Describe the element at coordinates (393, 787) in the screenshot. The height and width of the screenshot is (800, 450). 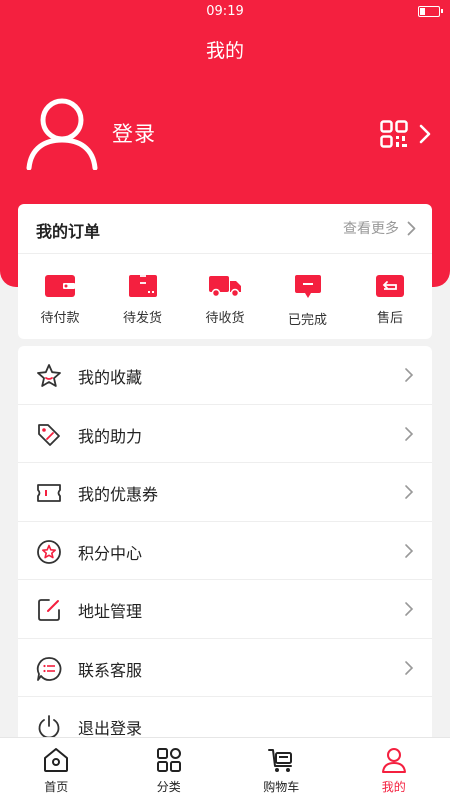
I see `tab-label: 我的` at that location.